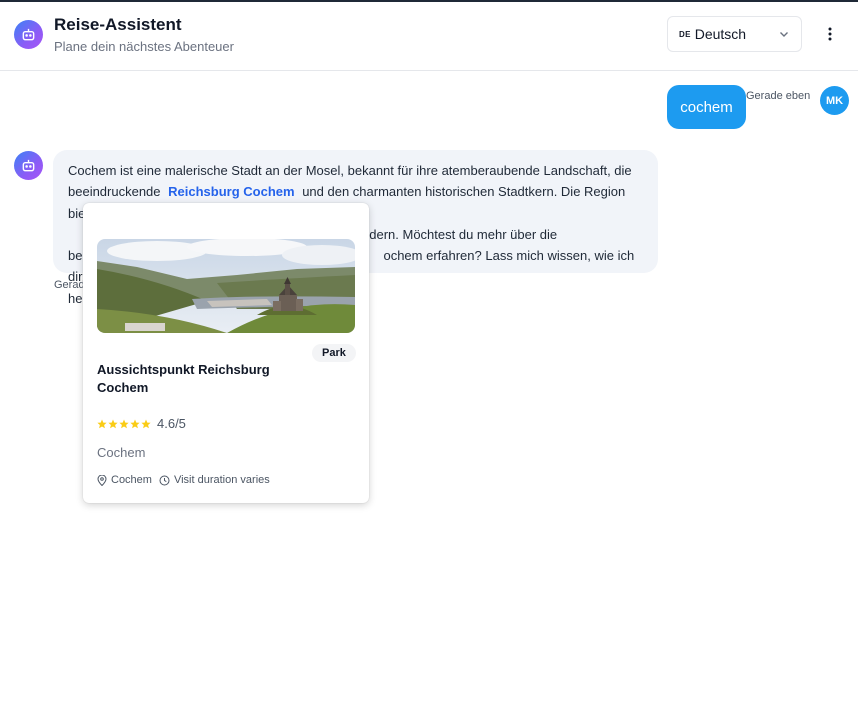  Describe the element at coordinates (784, 34) in the screenshot. I see `chevron-down-icon` at that location.